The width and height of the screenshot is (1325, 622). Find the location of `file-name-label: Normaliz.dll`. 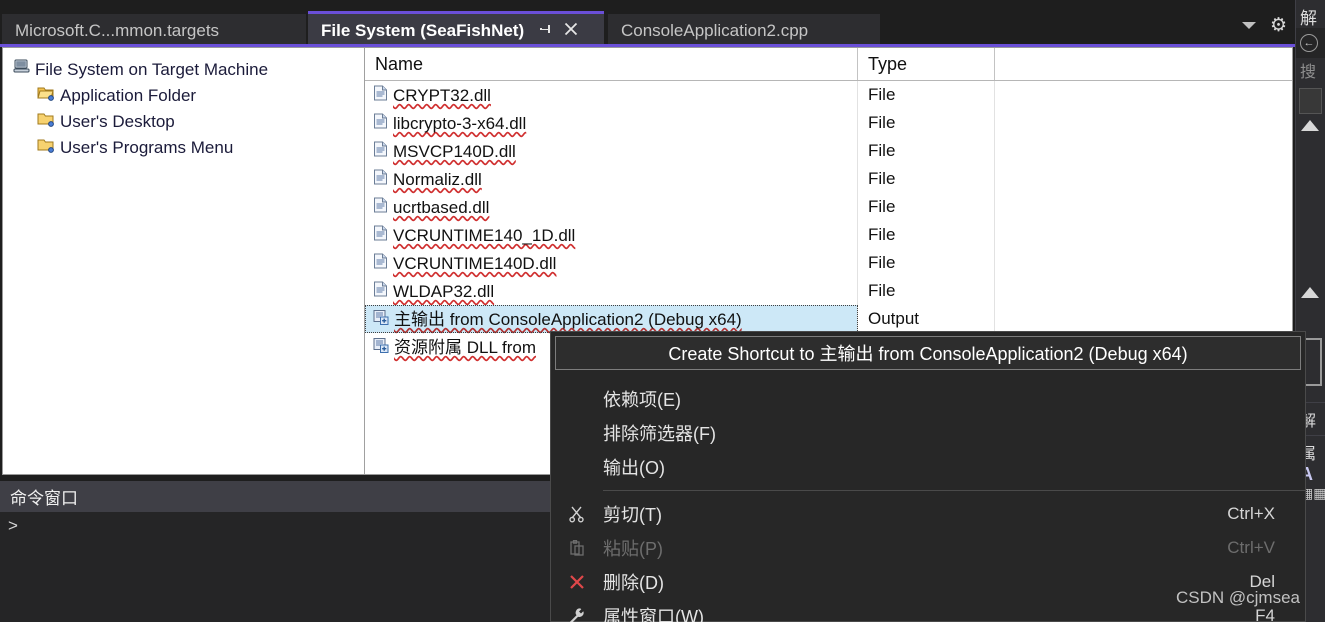

file-name-label: Normaliz.dll is located at coordinates (437, 179).